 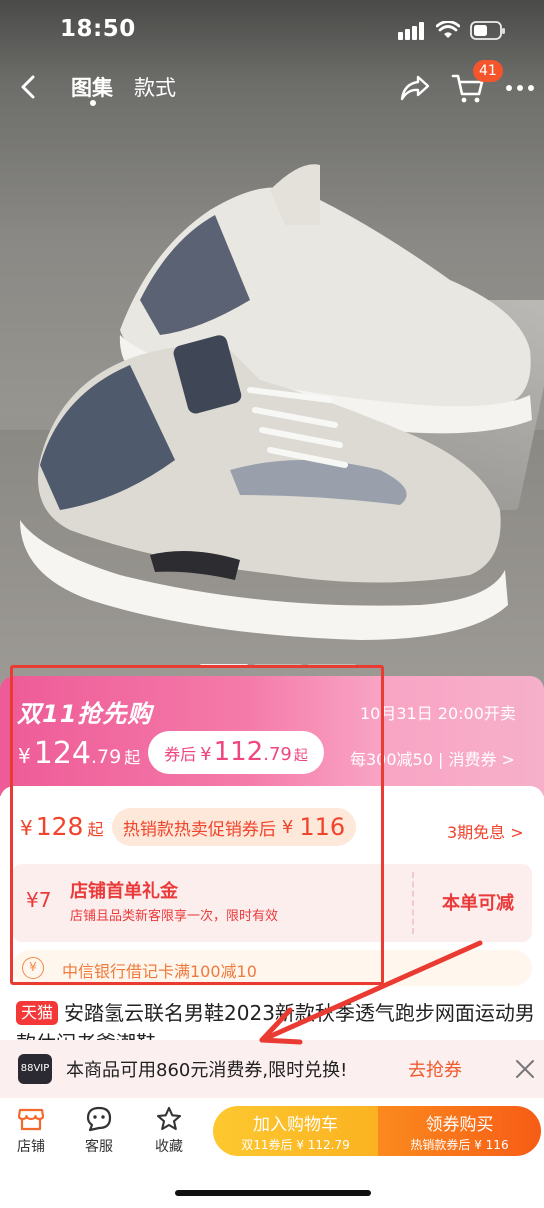 I want to click on promo-price-integer: 124, so click(x=62, y=753).